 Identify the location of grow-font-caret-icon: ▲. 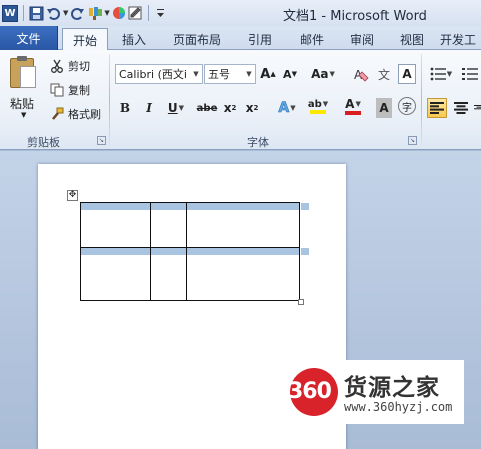
(273, 74).